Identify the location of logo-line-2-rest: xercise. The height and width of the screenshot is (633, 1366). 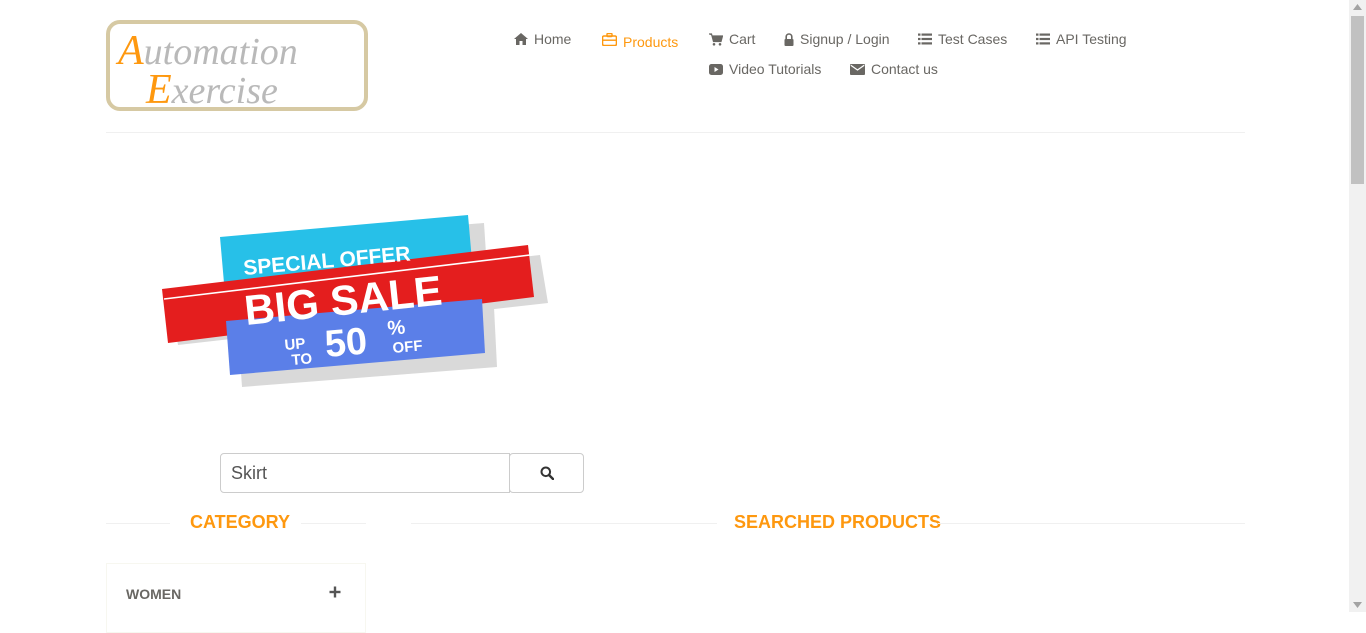
(224, 88).